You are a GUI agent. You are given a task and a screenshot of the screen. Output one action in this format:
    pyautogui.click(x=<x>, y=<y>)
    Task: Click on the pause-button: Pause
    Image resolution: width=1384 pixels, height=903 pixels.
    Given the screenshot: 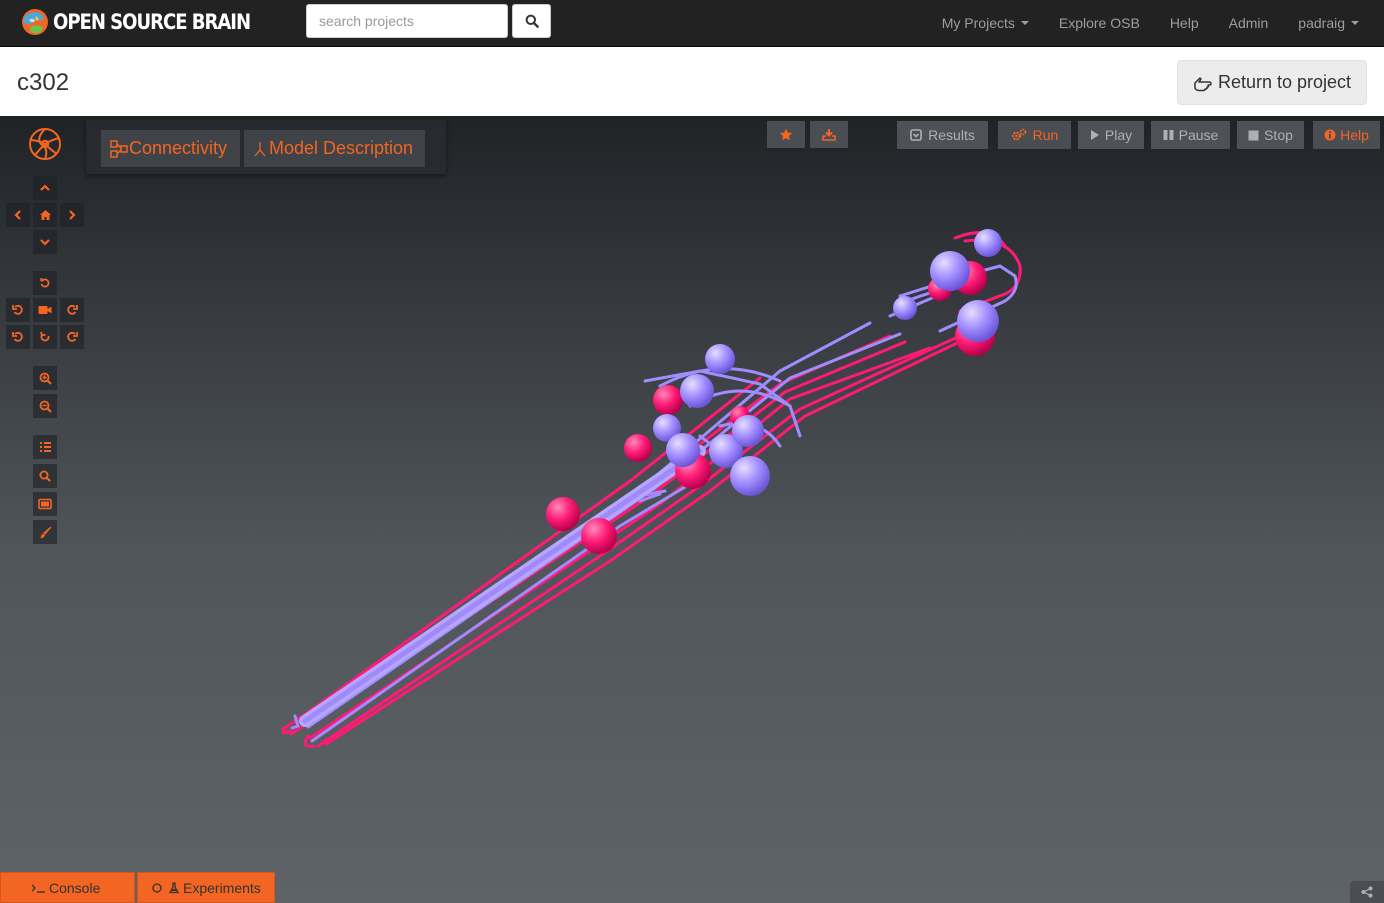 What is the action you would take?
    pyautogui.click(x=1190, y=135)
    